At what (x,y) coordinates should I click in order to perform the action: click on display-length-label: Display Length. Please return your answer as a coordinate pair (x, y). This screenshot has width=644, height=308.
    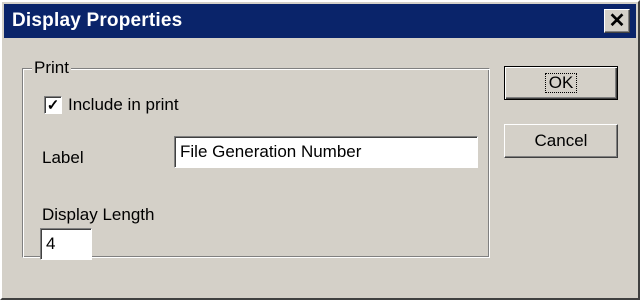
    Looking at the image, I should click on (98, 214).